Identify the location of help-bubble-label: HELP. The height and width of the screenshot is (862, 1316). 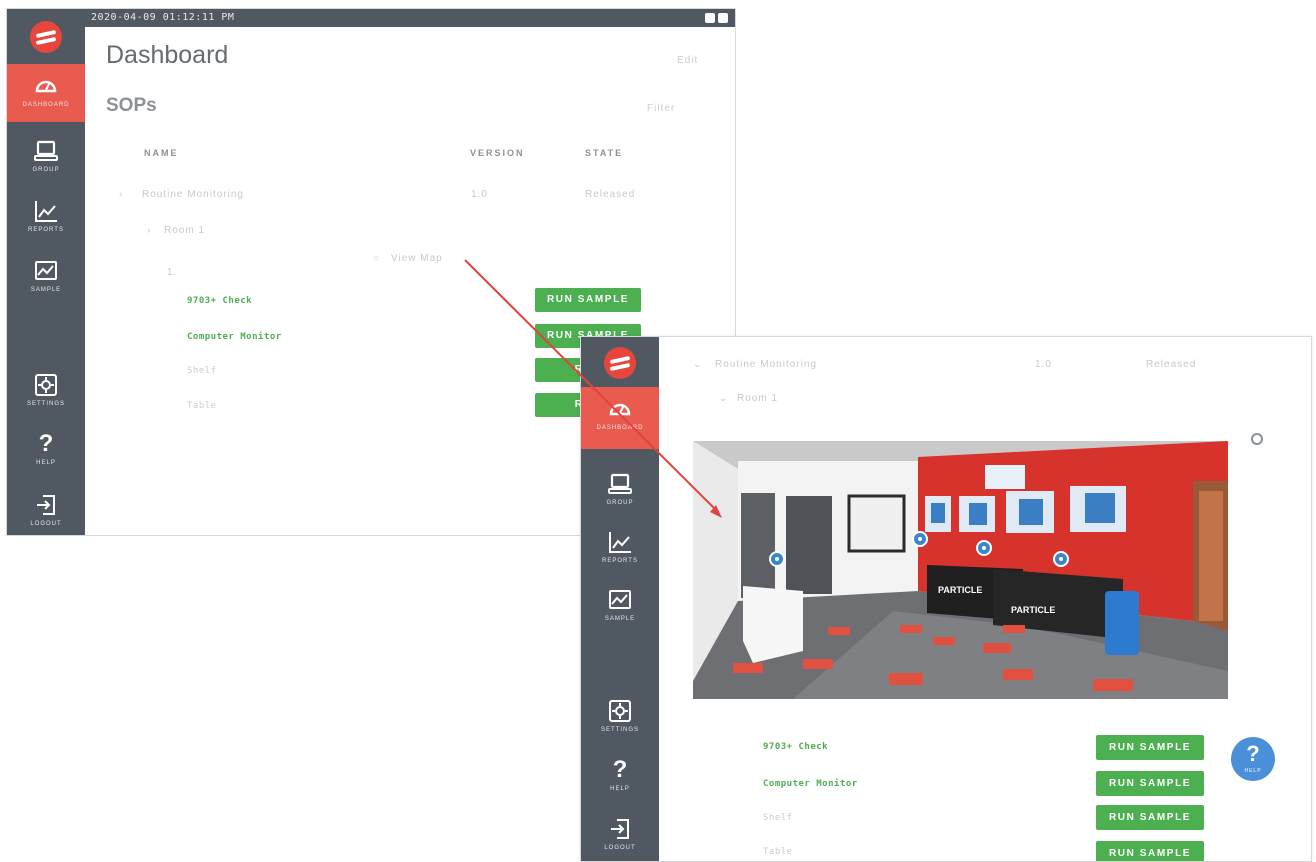
(1253, 771).